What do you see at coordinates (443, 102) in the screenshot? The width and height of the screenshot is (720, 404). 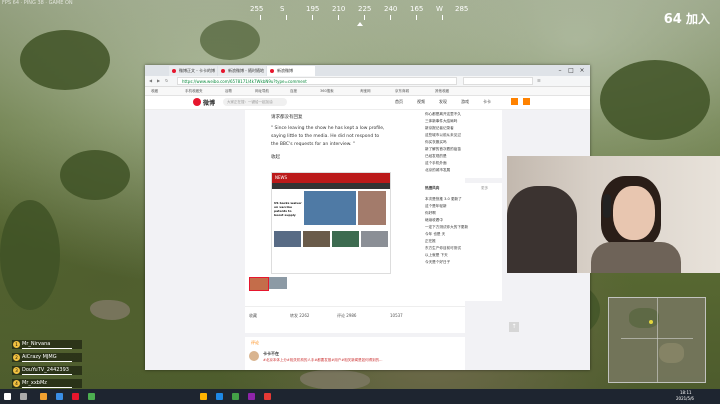 I see `nav-discover: 发现` at bounding box center [443, 102].